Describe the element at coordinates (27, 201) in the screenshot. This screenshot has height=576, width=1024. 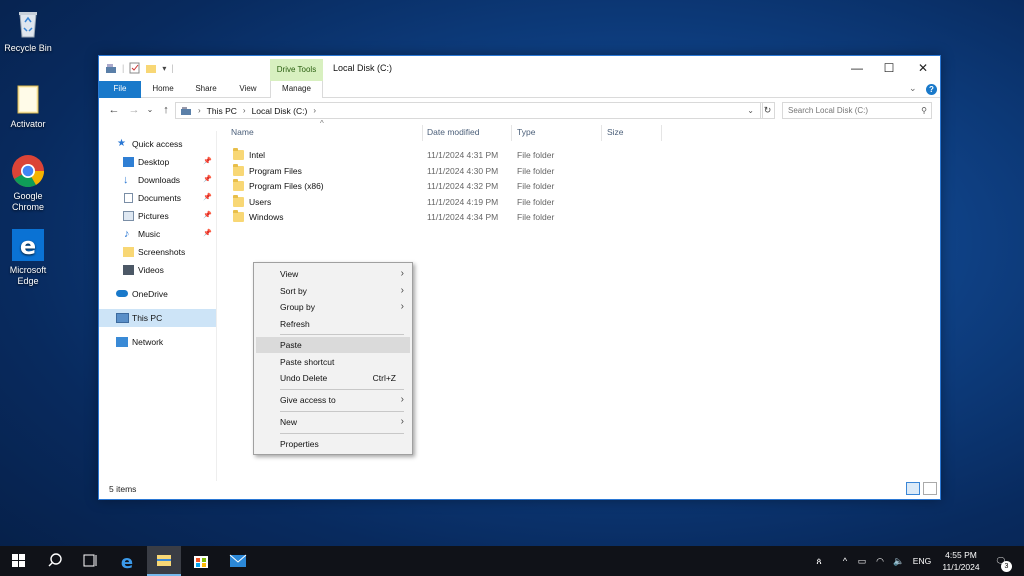
I see `desktop-icon-label: Google Chrome` at that location.